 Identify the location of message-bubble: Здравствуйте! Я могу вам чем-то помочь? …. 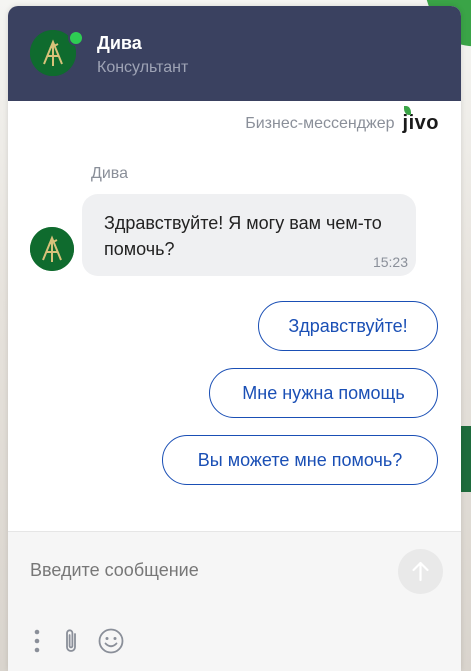
(249, 235).